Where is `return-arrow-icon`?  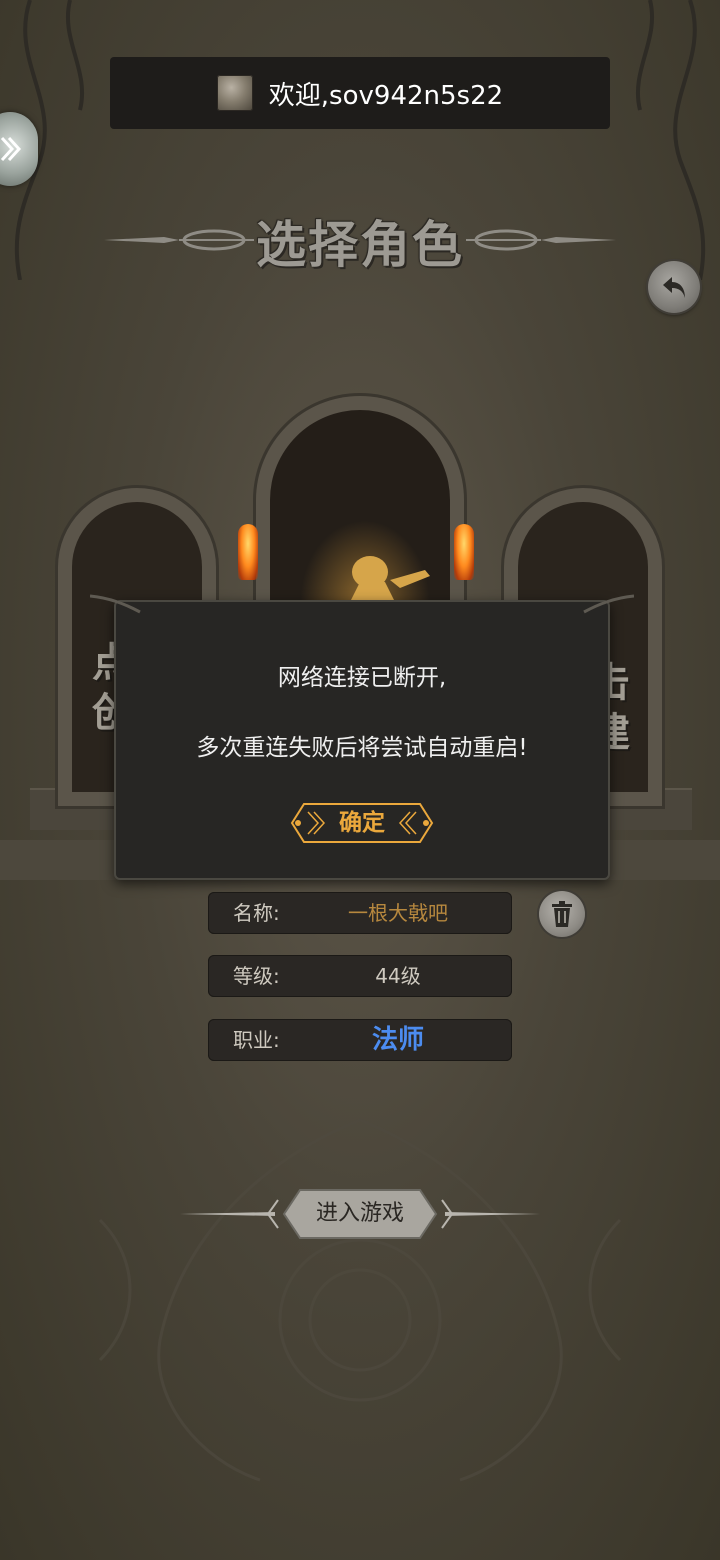
return-arrow-icon is located at coordinates (674, 287).